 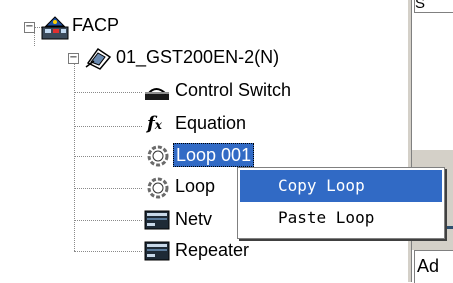 I want to click on context-menu: Copy Loop Paste Loop, so click(x=341, y=203).